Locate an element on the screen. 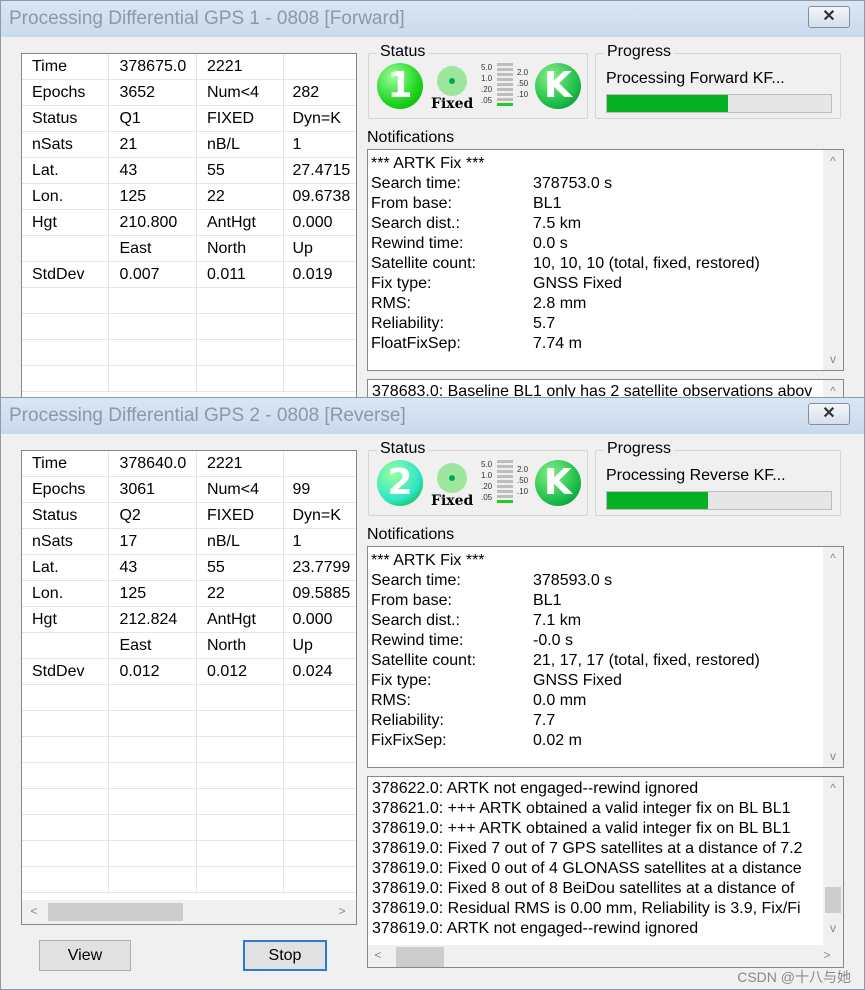  precision-bars is located at coordinates (505, 85).